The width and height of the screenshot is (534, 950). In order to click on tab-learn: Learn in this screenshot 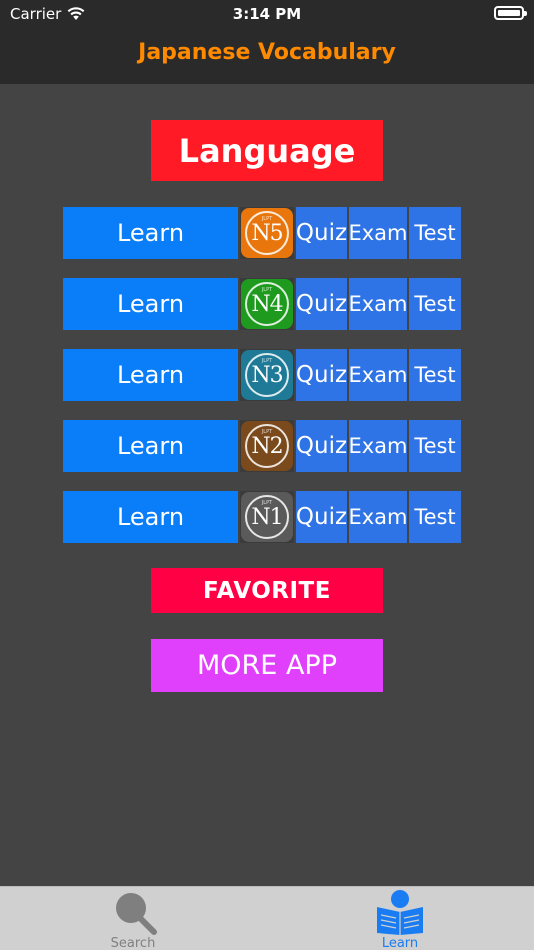, I will do `click(400, 918)`.